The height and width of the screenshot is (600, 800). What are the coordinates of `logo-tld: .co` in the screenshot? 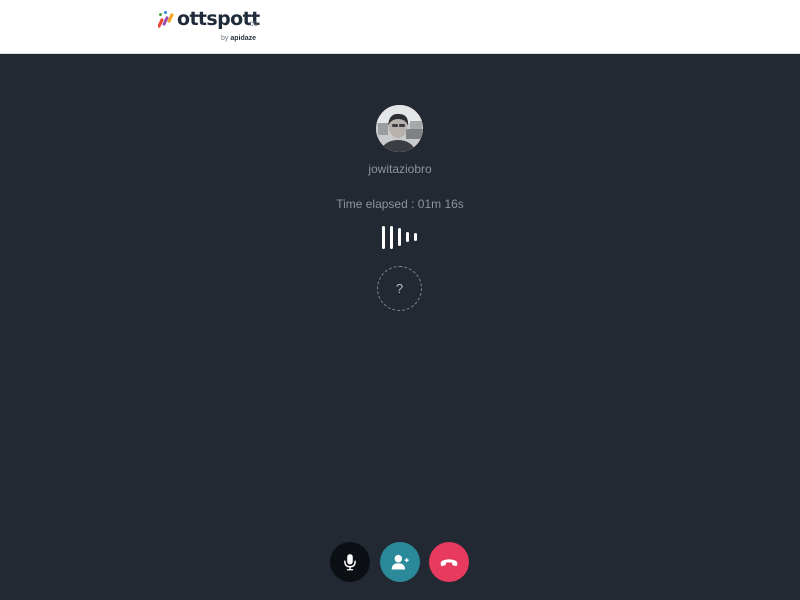 It's located at (252, 23).